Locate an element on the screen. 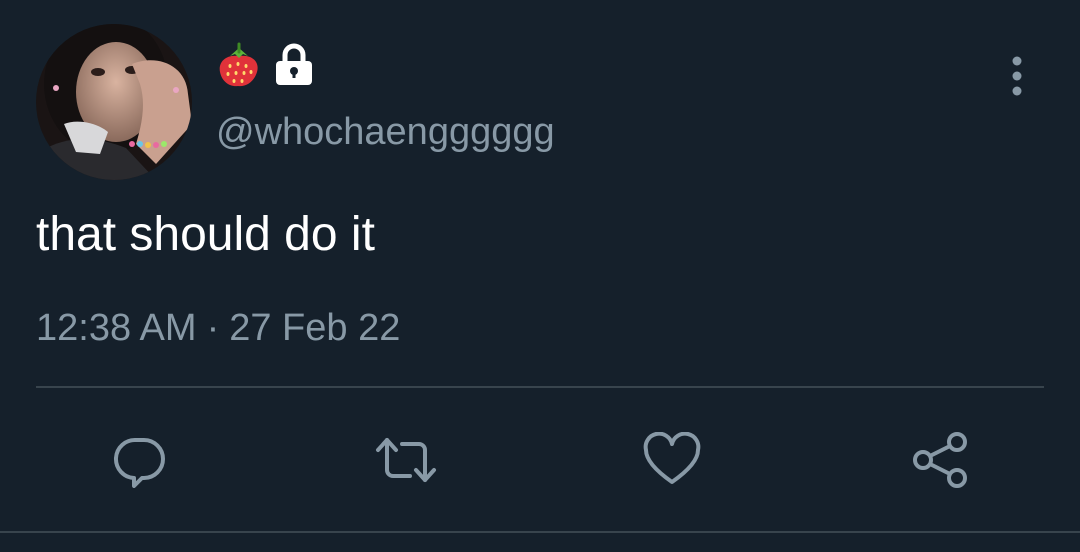 The width and height of the screenshot is (1080, 552). tweet-text: that should do it is located at coordinates (205, 234).